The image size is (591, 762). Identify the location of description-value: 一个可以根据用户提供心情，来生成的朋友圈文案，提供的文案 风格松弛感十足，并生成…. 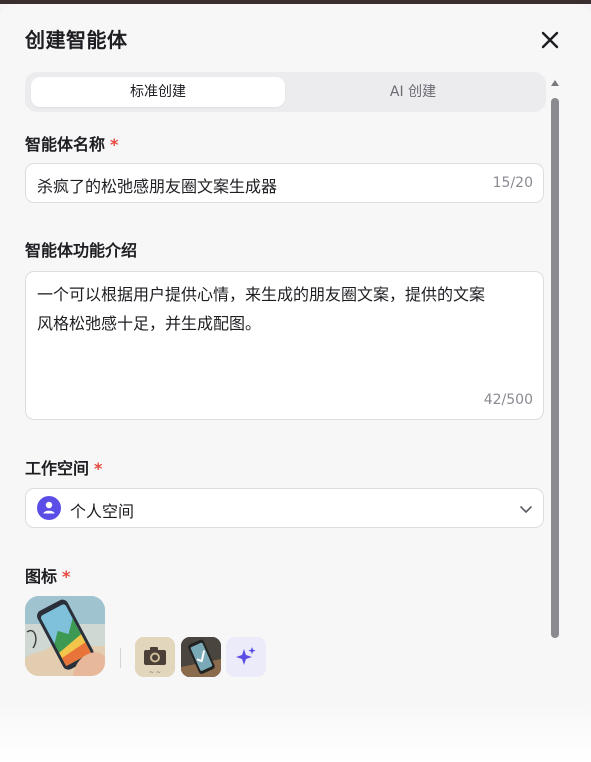
(283, 309).